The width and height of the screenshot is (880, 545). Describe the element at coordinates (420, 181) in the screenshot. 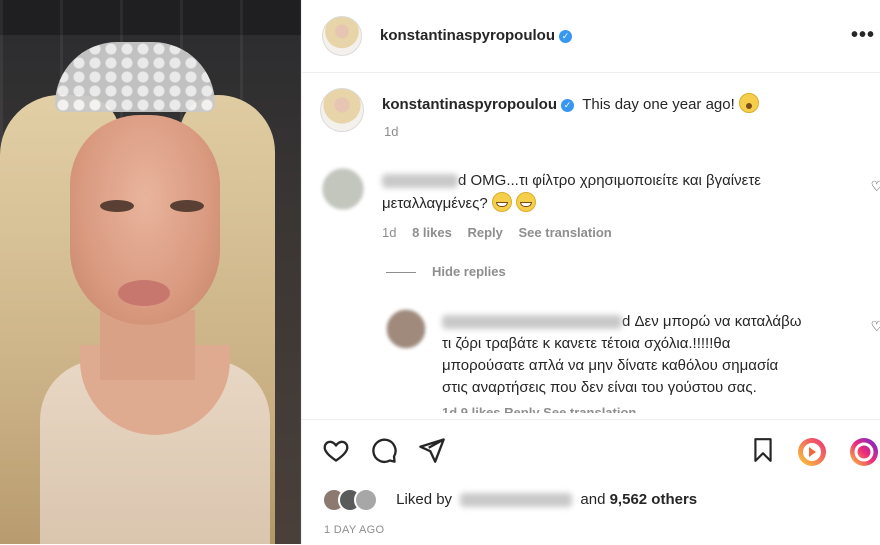

I see `commenter-username-blurred` at that location.